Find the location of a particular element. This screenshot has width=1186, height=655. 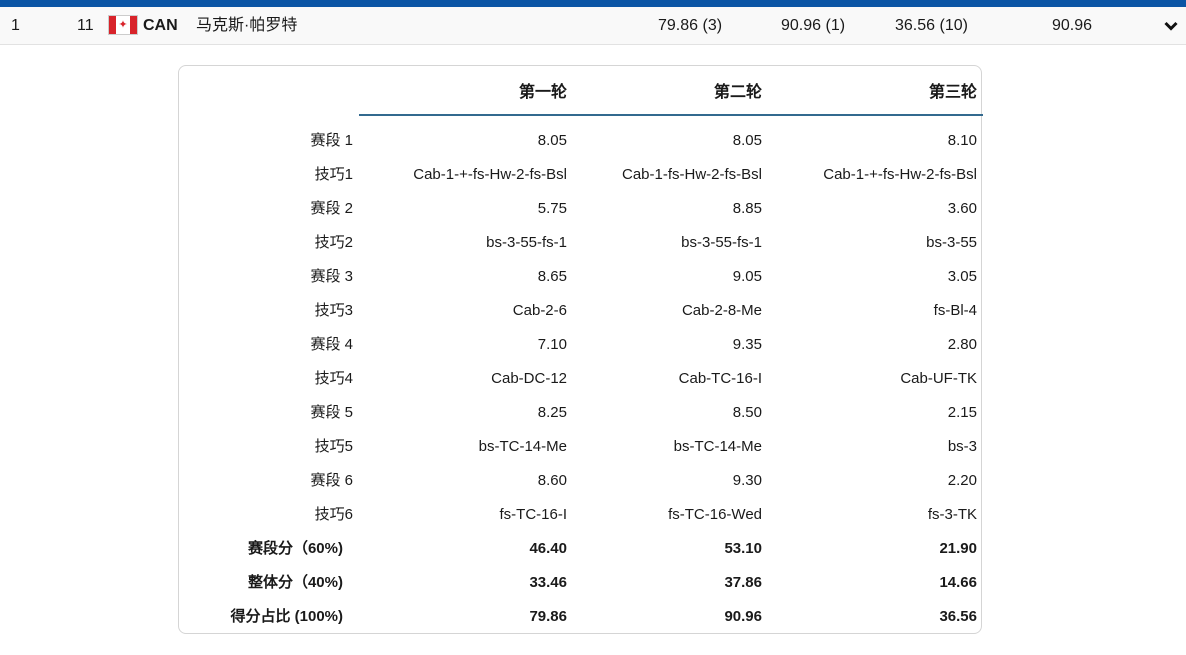

cell-run1: 8.25 is located at coordinates (552, 412).